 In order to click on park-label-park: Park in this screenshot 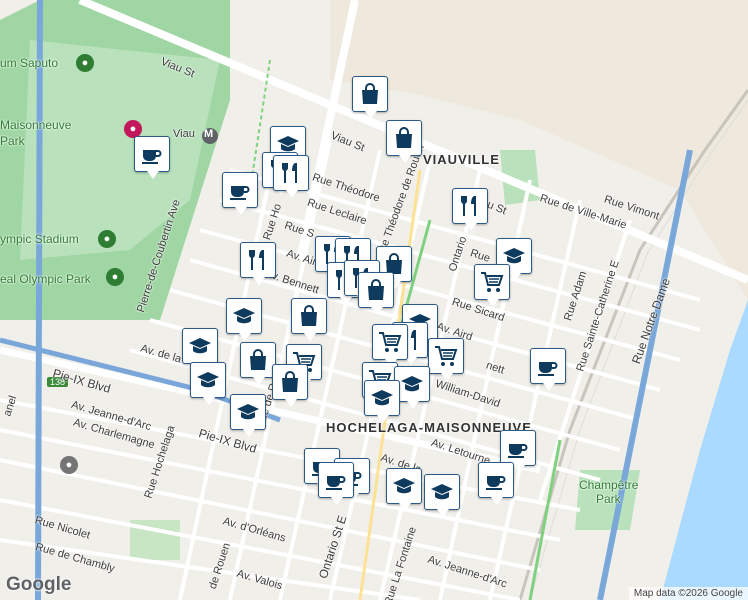, I will do `click(12, 141)`.